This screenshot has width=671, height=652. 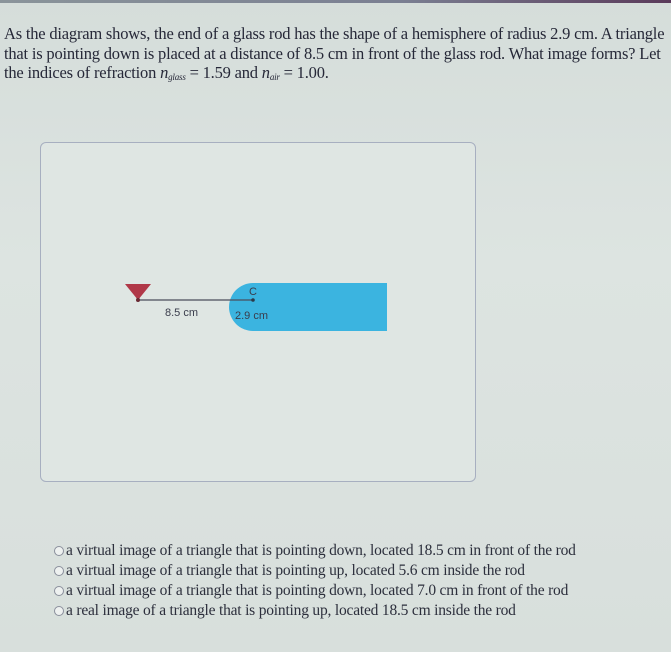 I want to click on center-point, so click(x=253, y=300).